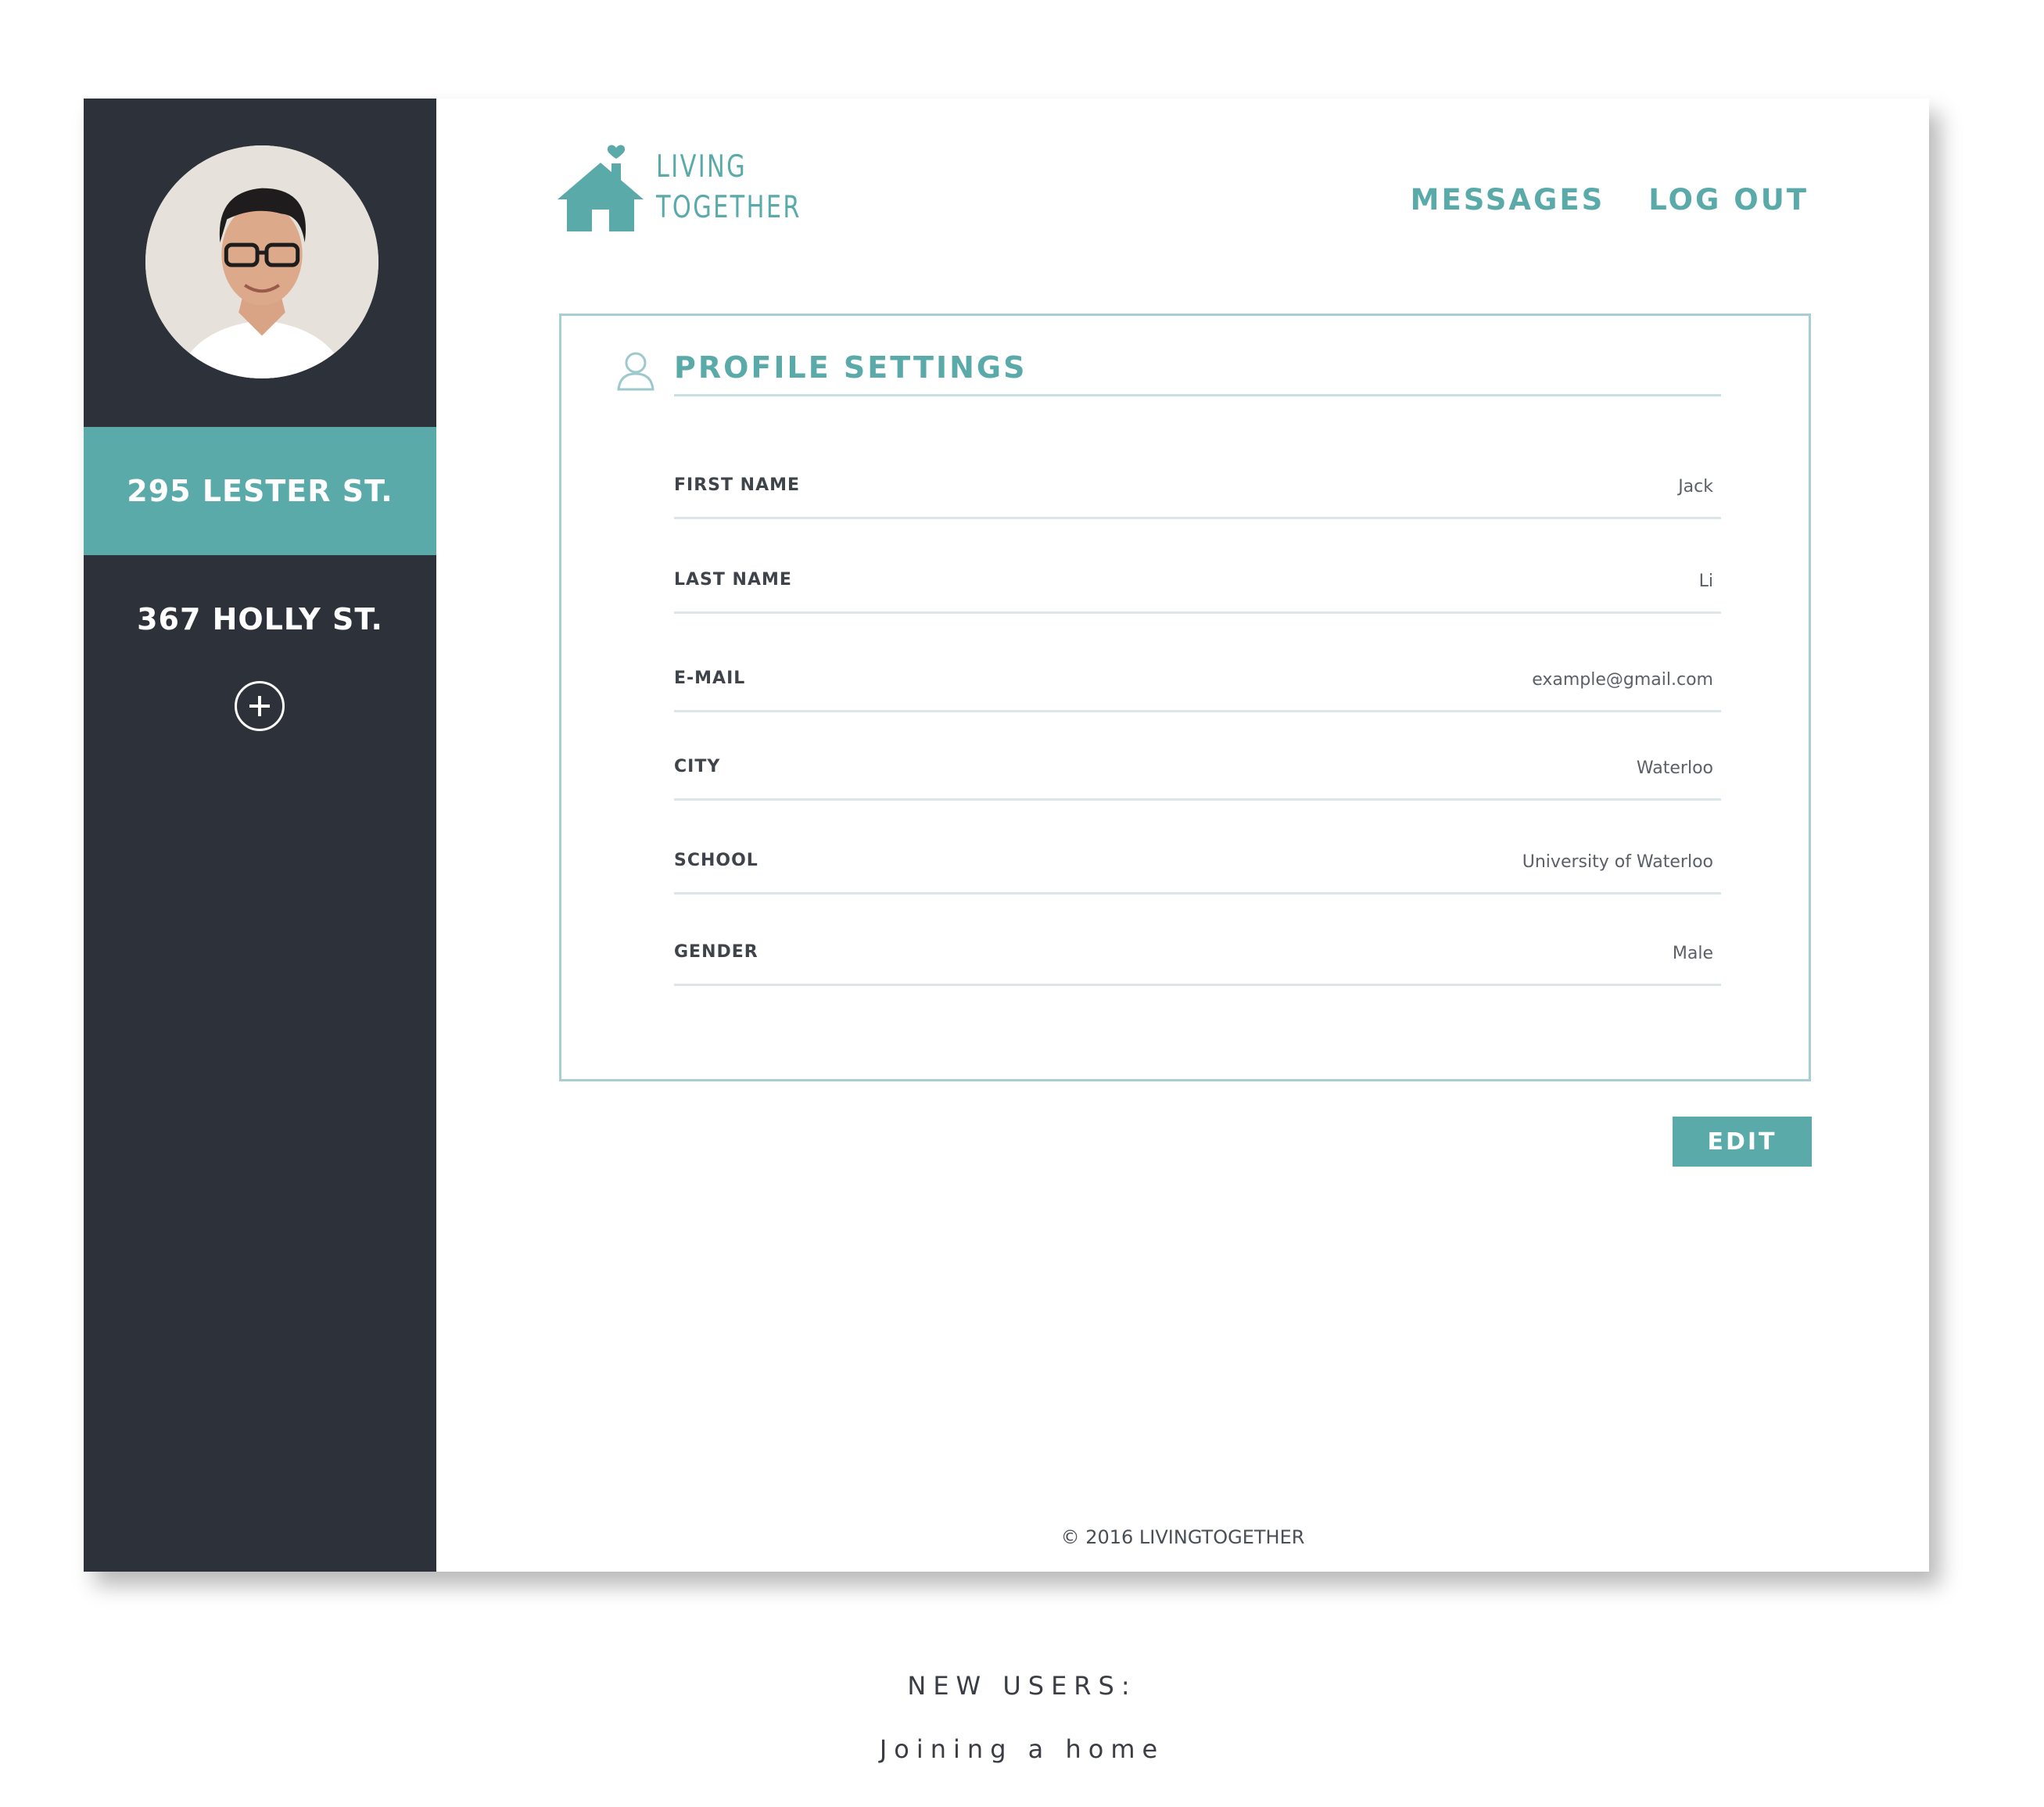 The image size is (2044, 1807). What do you see at coordinates (1182, 1537) in the screenshot?
I see `copyright-footer: © 2016 LIVINGTOGETHER` at bounding box center [1182, 1537].